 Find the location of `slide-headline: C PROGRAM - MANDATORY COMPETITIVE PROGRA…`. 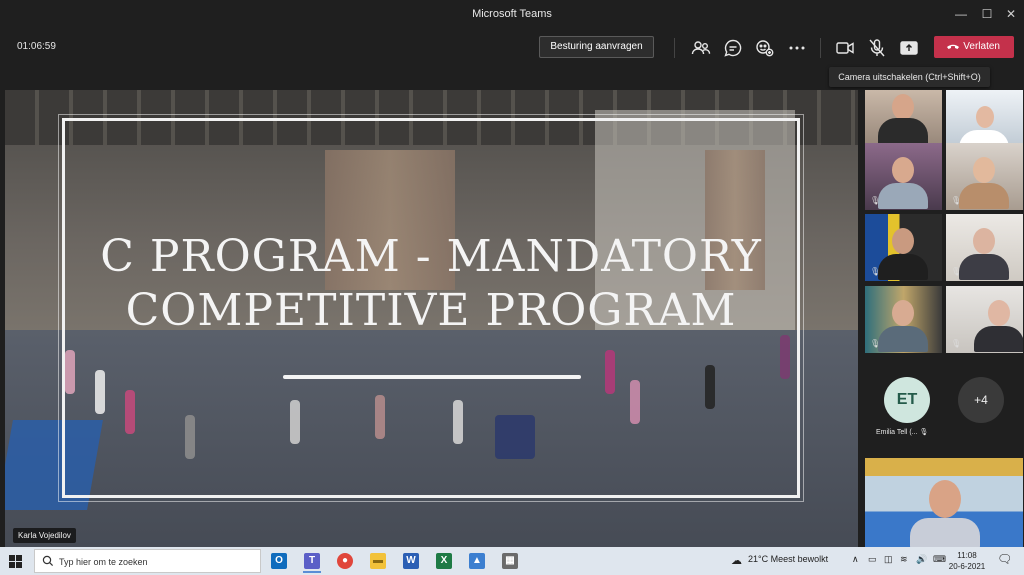

slide-headline: C PROGRAM - MANDATORY COMPETITIVE PROGRA… is located at coordinates (431, 284).